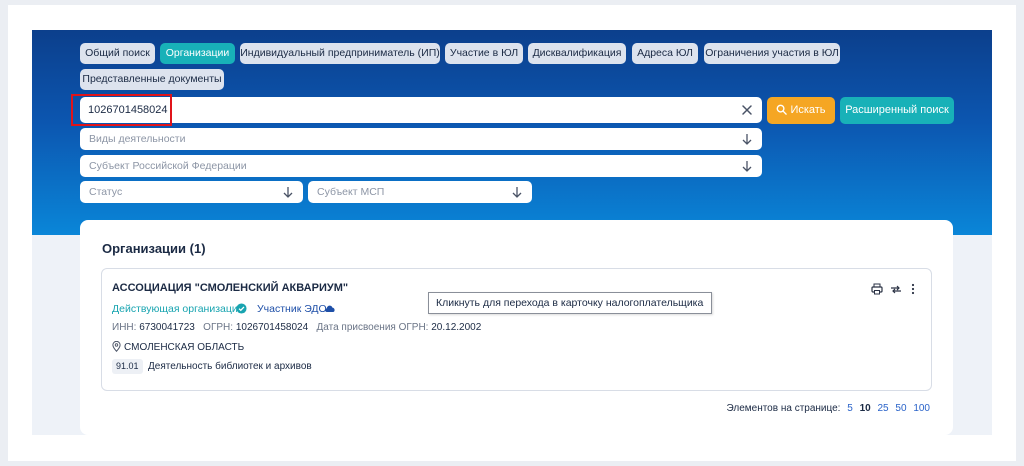 This screenshot has height=466, width=1024. What do you see at coordinates (351, 192) in the screenshot?
I see `msp-select-label: Субъект МСП` at bounding box center [351, 192].